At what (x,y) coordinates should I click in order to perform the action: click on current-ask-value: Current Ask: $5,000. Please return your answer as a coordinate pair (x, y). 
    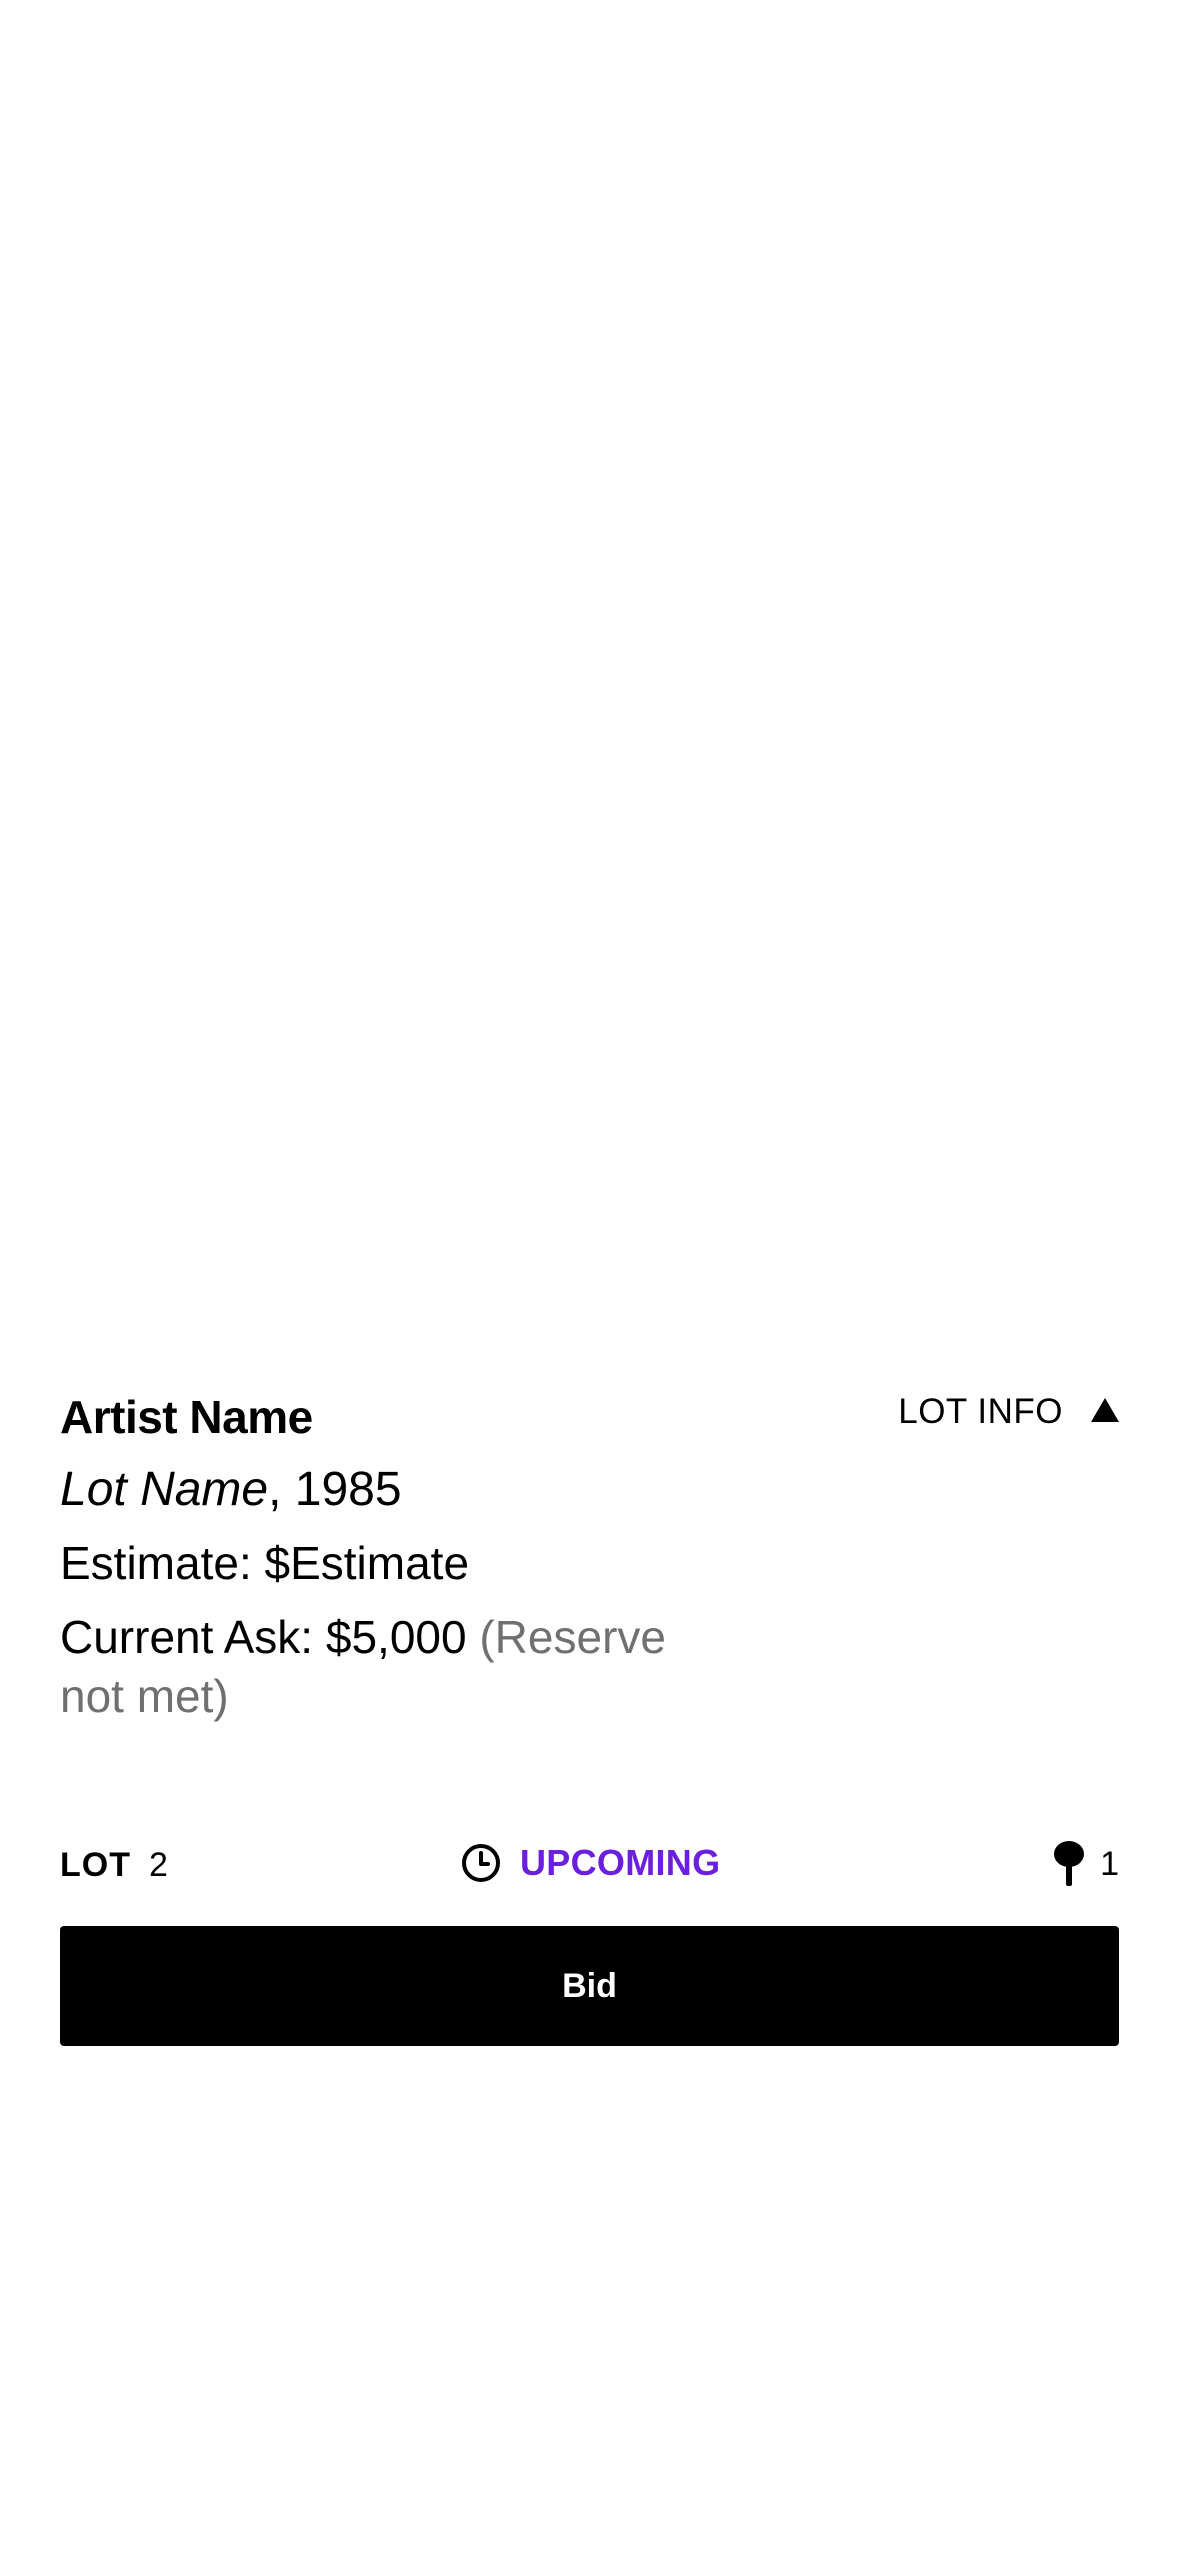
    Looking at the image, I should click on (263, 1637).